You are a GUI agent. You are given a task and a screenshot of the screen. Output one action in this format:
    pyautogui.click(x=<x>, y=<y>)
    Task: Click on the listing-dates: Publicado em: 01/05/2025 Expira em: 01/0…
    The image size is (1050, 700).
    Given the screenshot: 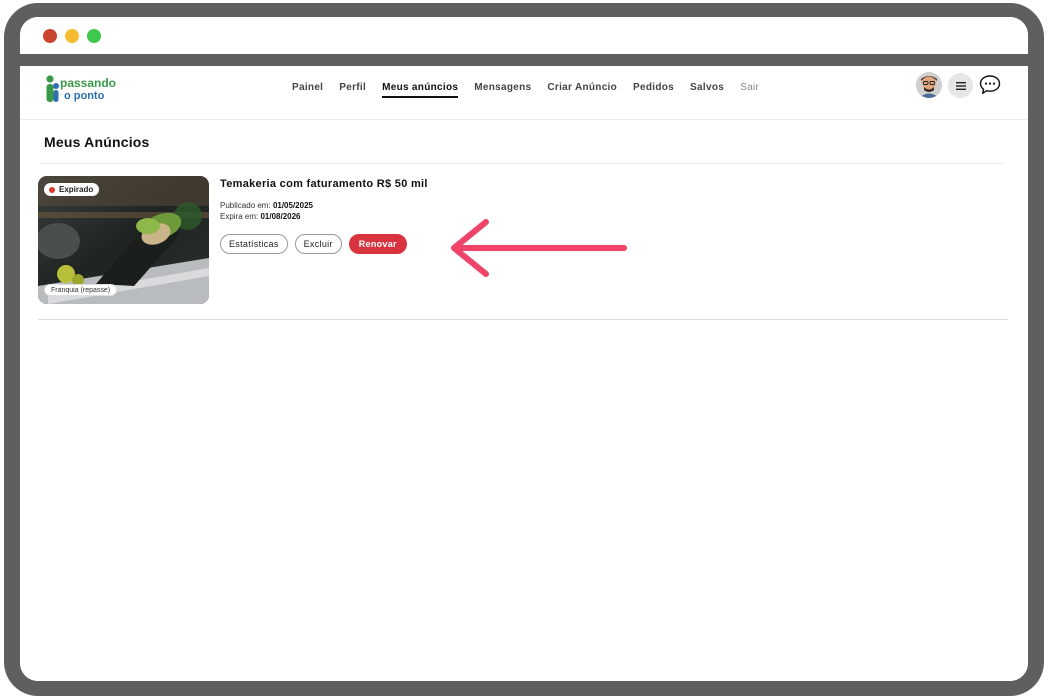 What is the action you would take?
    pyautogui.click(x=266, y=211)
    